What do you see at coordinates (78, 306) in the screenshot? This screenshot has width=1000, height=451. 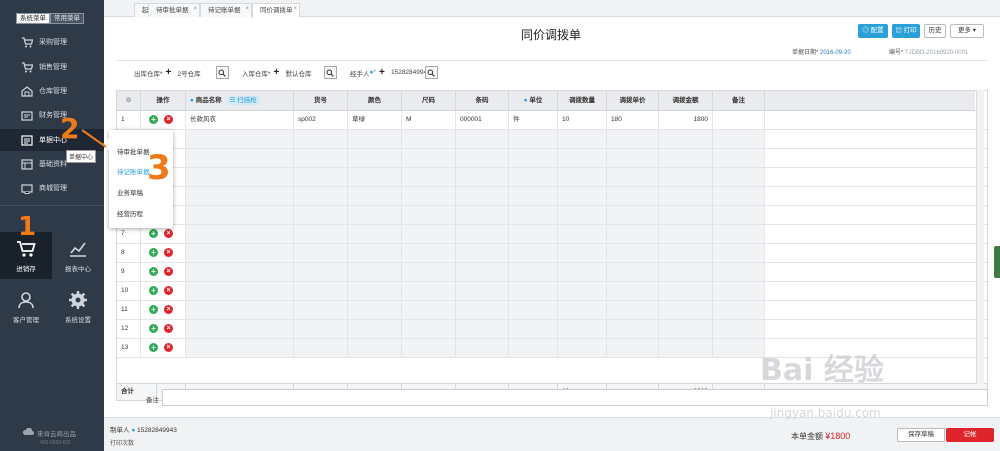 I see `tile-system-settings: 系统设置` at bounding box center [78, 306].